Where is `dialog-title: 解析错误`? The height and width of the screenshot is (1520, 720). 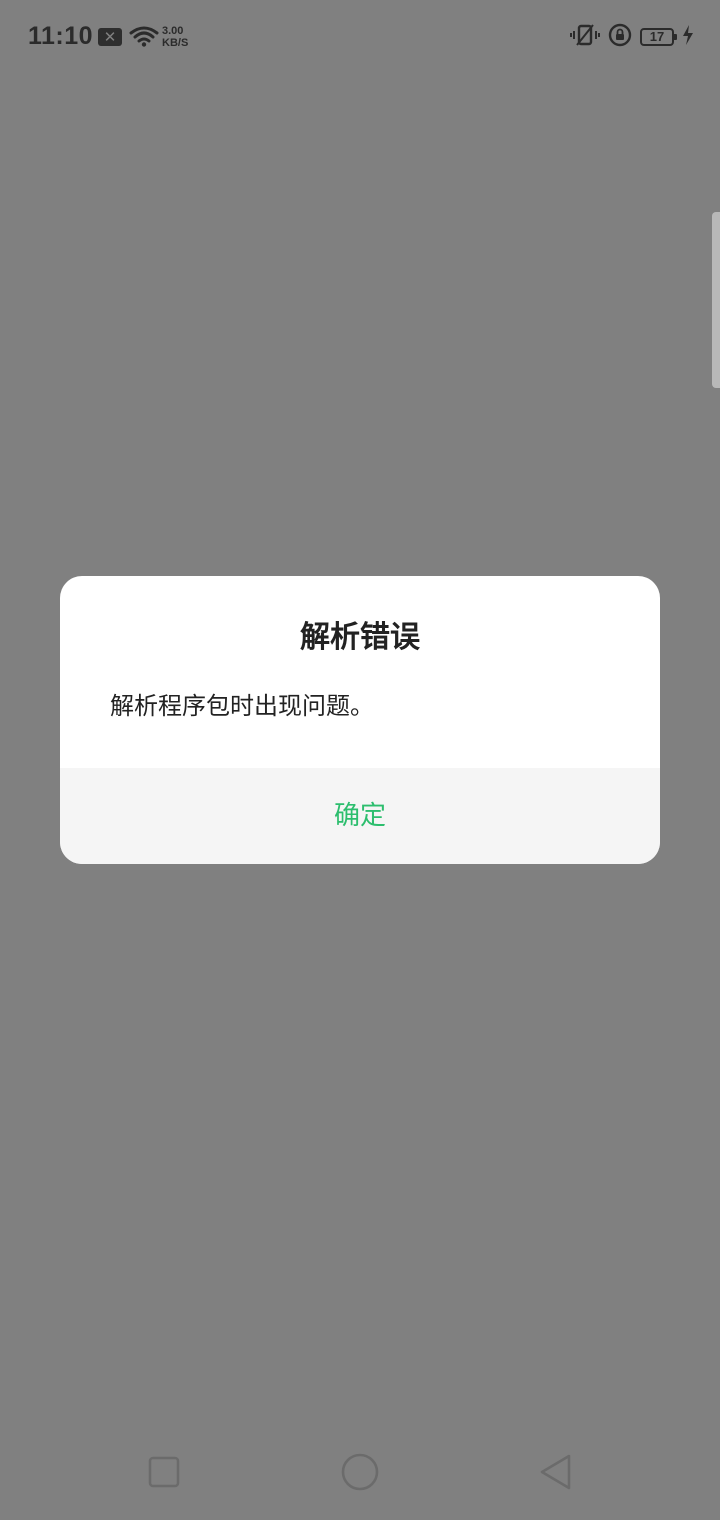
dialog-title: 解析错误 is located at coordinates (360, 637).